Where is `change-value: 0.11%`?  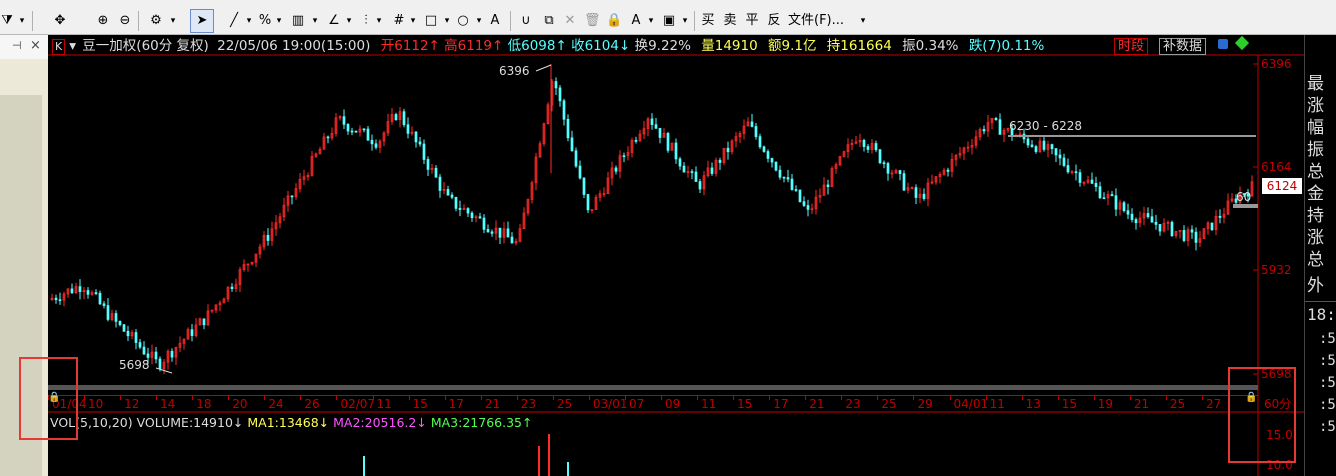
change-value: 0.11% is located at coordinates (1023, 46).